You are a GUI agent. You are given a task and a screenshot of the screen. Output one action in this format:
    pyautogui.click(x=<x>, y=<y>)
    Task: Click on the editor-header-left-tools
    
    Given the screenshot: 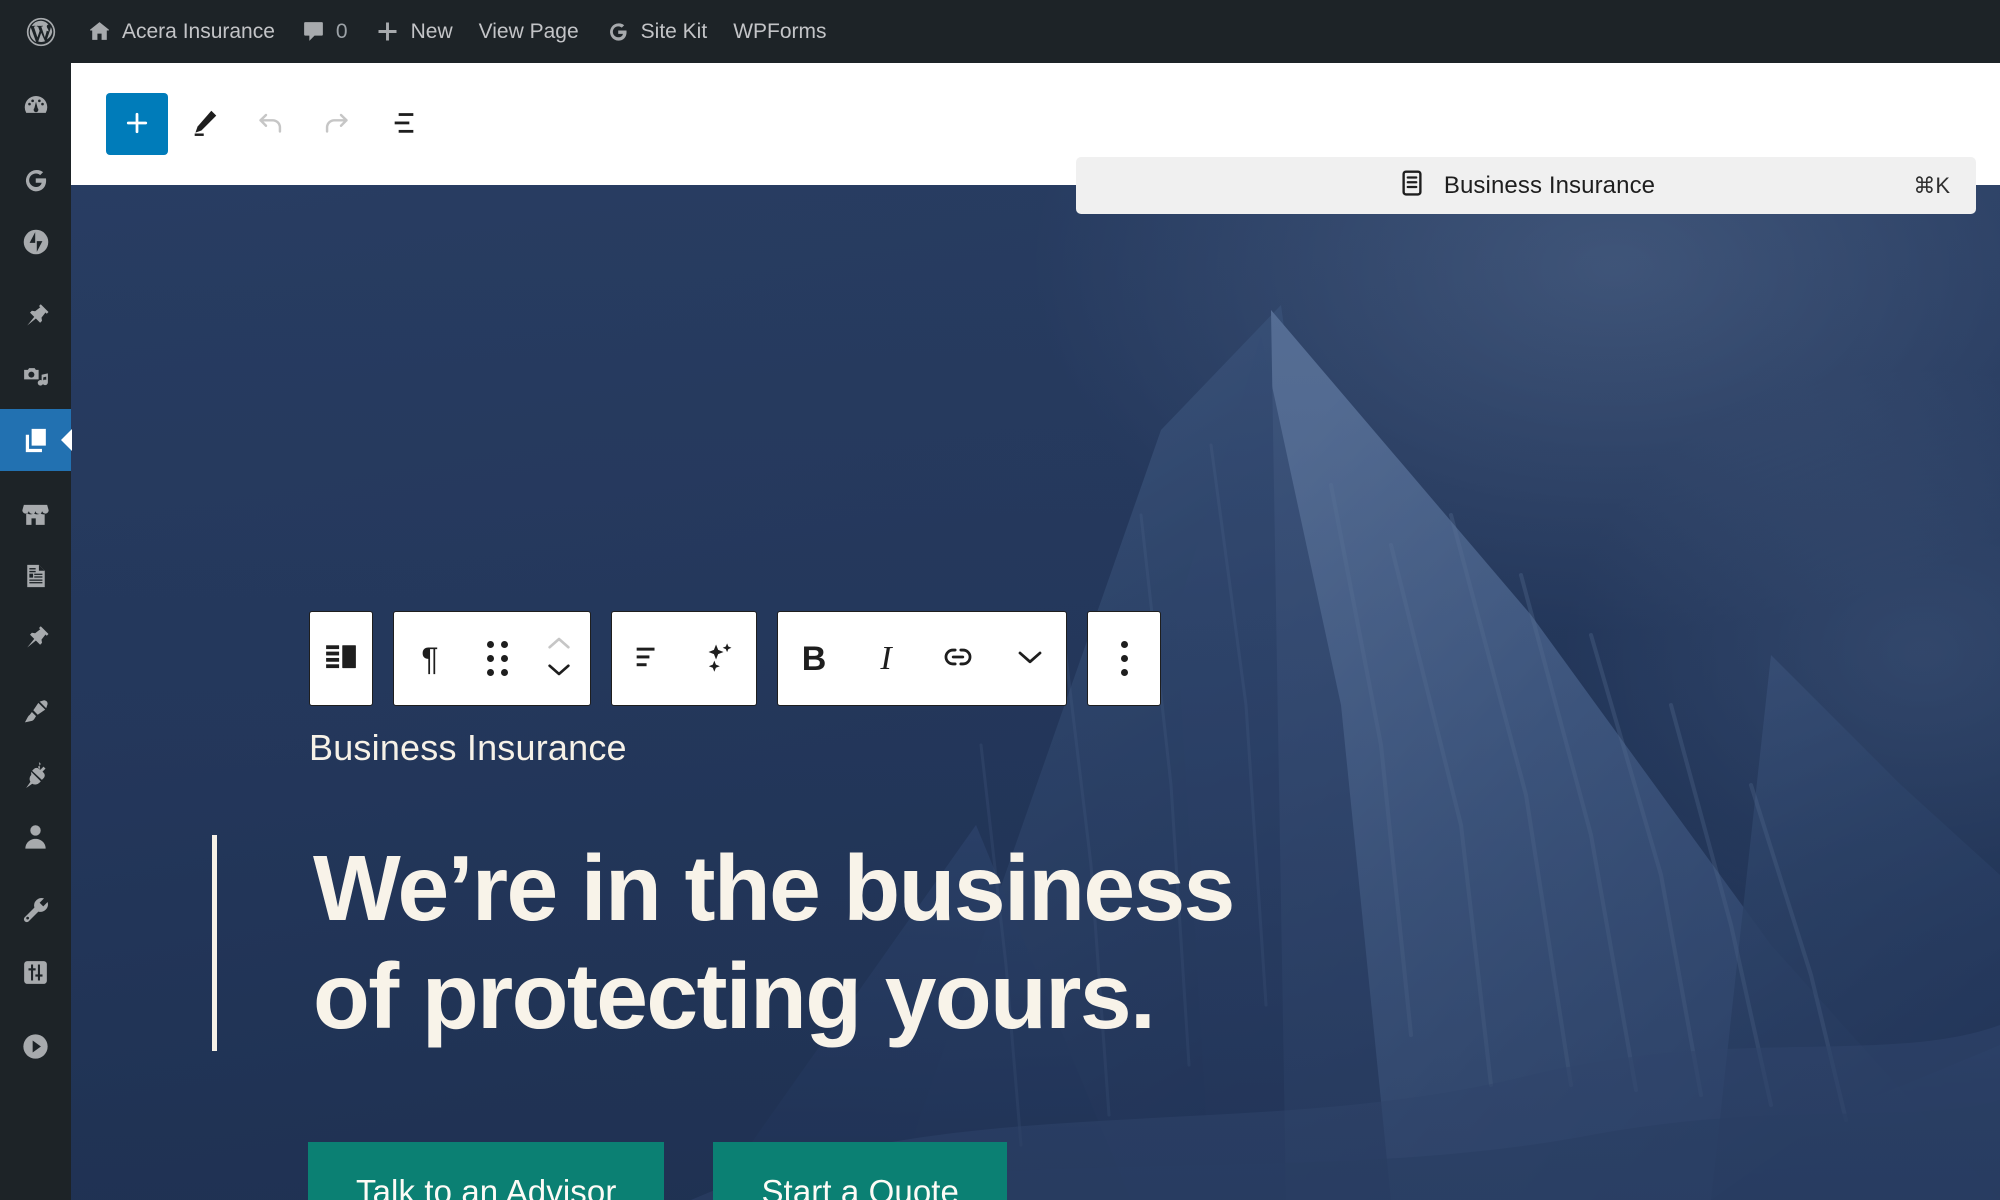 What is the action you would take?
    pyautogui.click(x=251, y=124)
    